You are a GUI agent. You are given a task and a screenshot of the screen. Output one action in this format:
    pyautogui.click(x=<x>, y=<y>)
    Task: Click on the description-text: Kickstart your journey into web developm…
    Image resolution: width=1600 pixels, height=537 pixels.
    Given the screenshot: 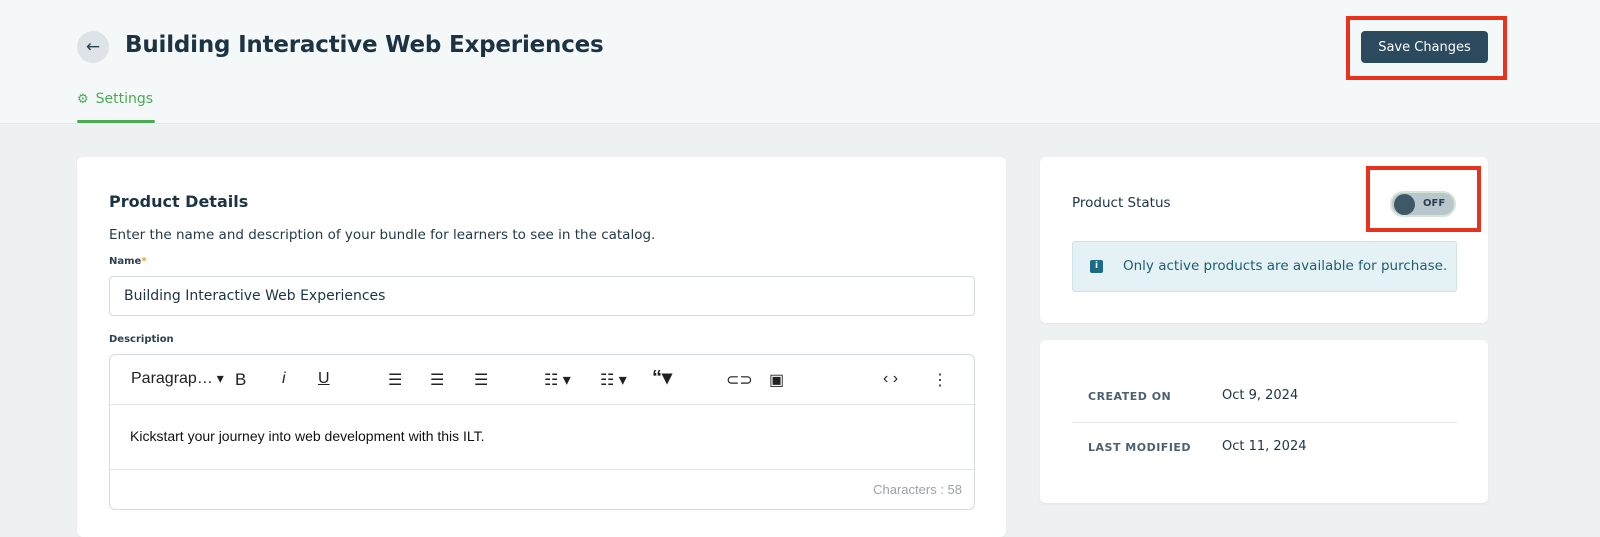 What is the action you would take?
    pyautogui.click(x=307, y=436)
    